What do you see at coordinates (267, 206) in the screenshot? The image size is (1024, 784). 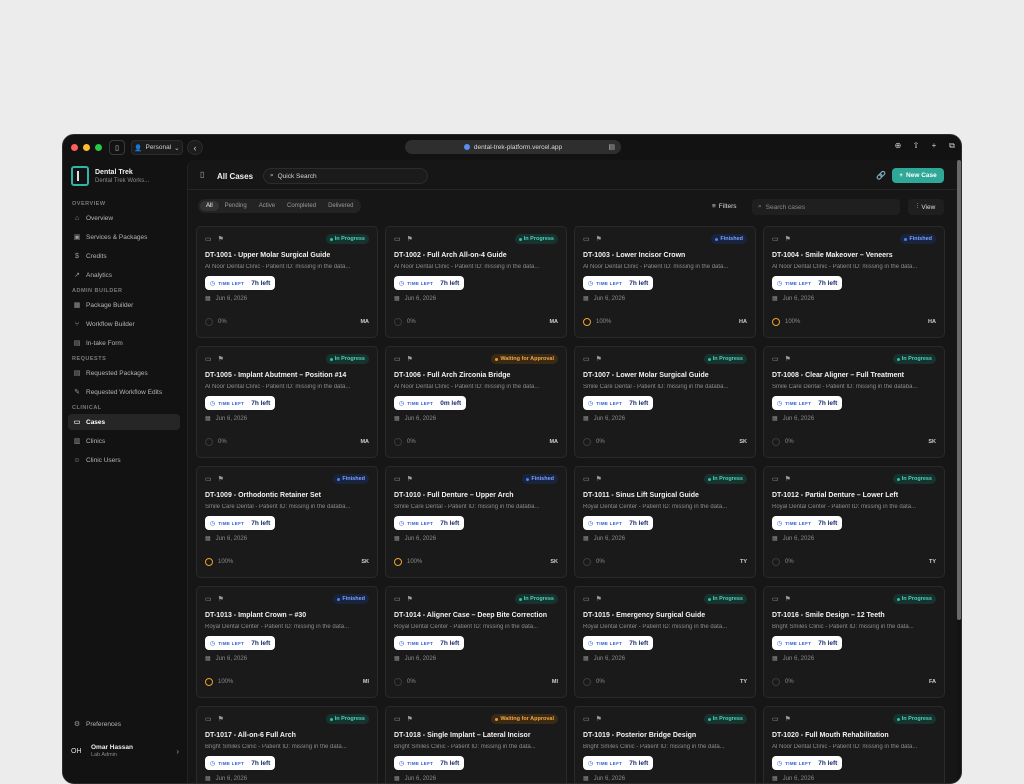 I see `tab-active: Active` at bounding box center [267, 206].